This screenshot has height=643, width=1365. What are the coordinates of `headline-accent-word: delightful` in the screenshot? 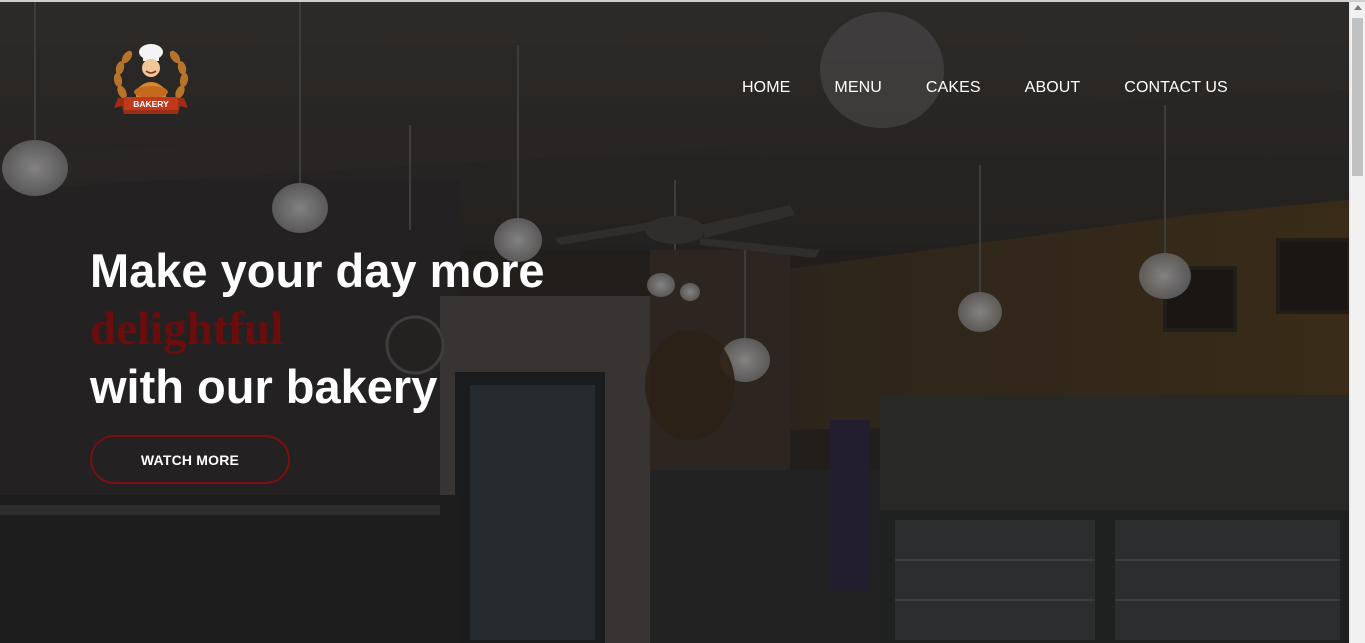 It's located at (187, 329).